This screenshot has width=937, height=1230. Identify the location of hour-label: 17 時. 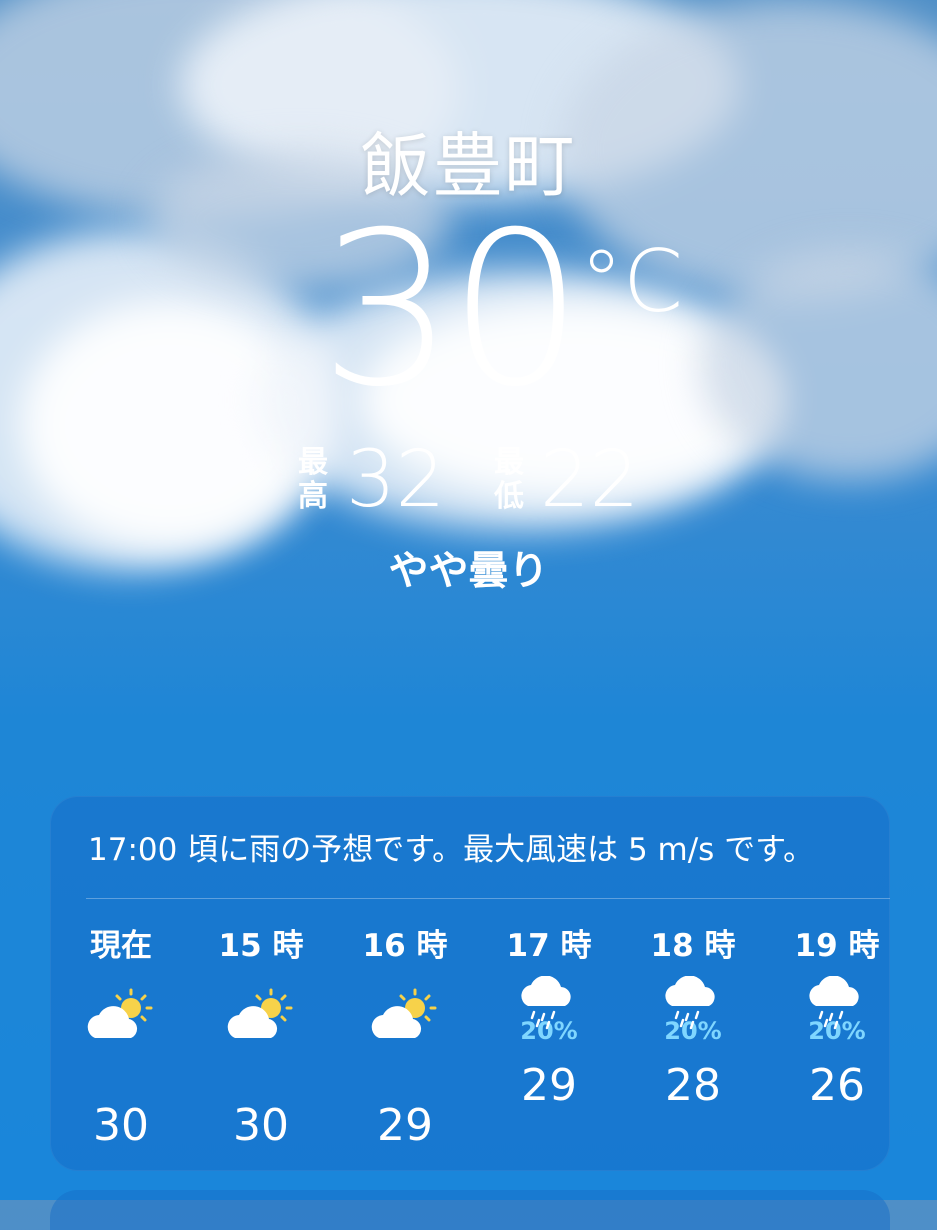
(549, 946).